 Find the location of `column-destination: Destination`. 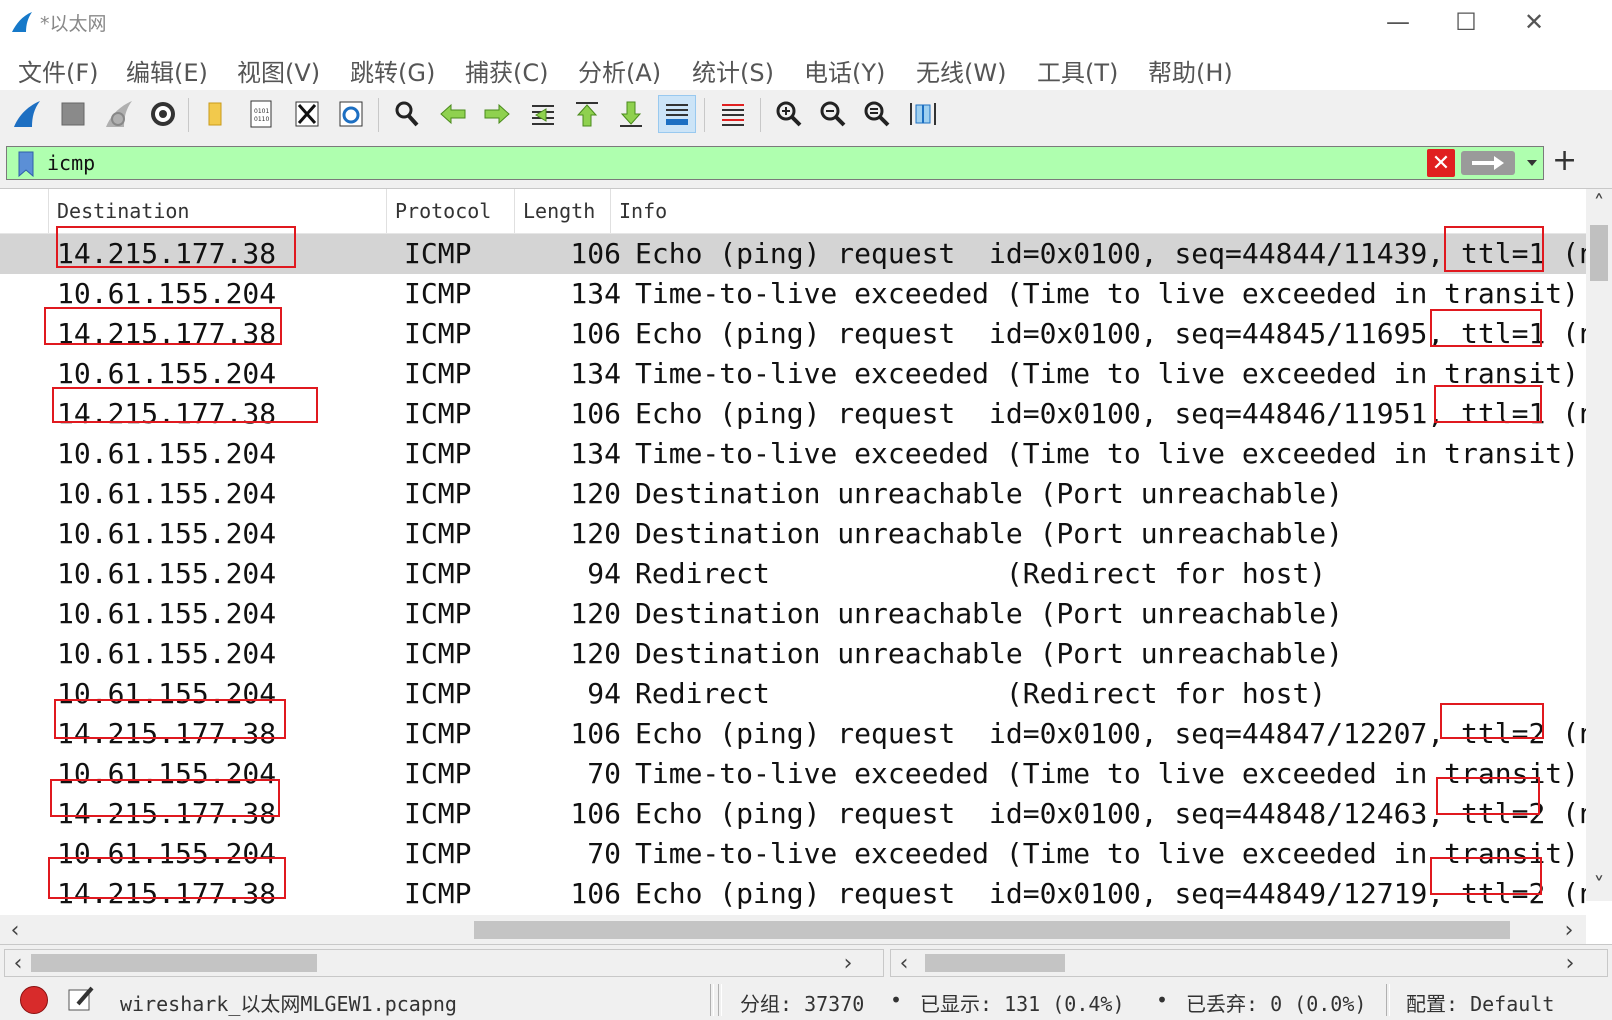

column-destination: Destination is located at coordinates (217, 211).